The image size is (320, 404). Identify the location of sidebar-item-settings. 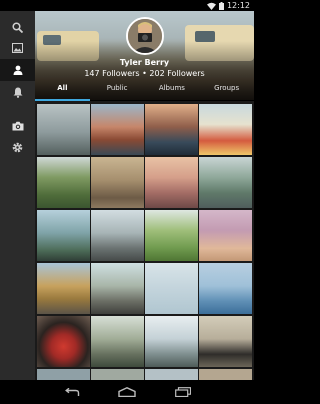
(17, 147).